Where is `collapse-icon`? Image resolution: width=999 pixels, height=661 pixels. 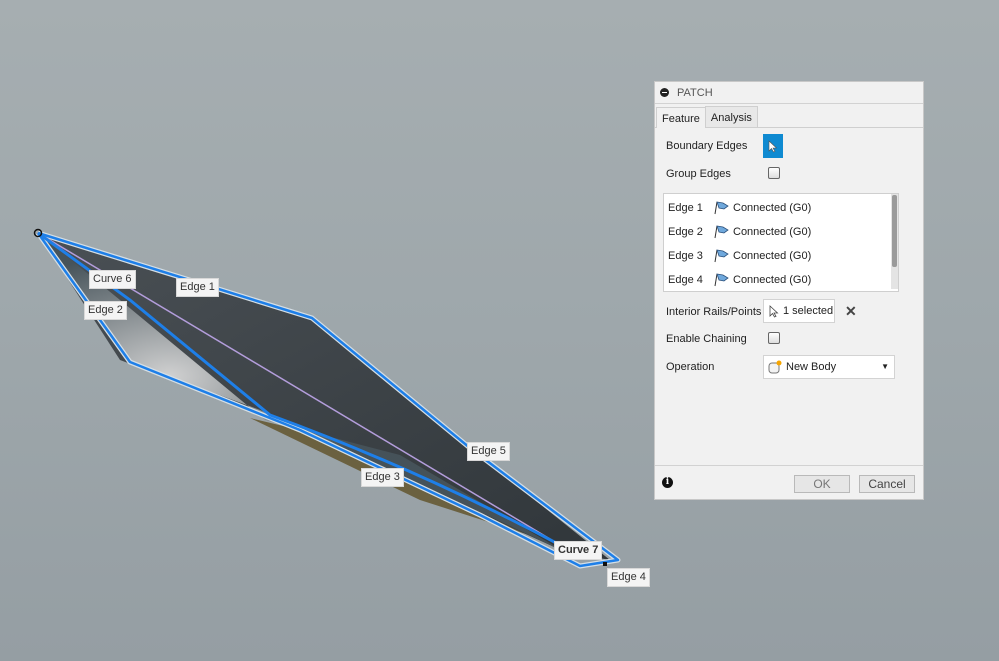
collapse-icon is located at coordinates (664, 92).